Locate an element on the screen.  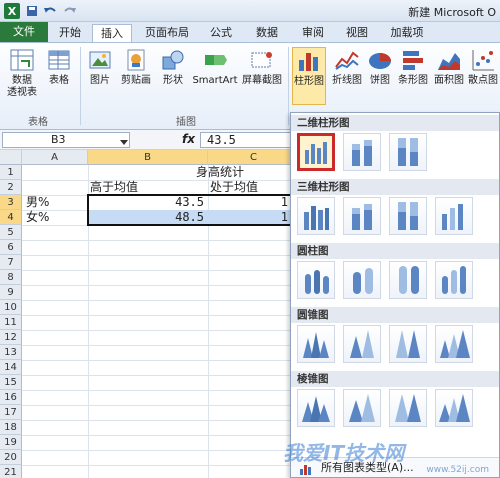
3d-stacked-column-icon is located at coordinates (362, 216).